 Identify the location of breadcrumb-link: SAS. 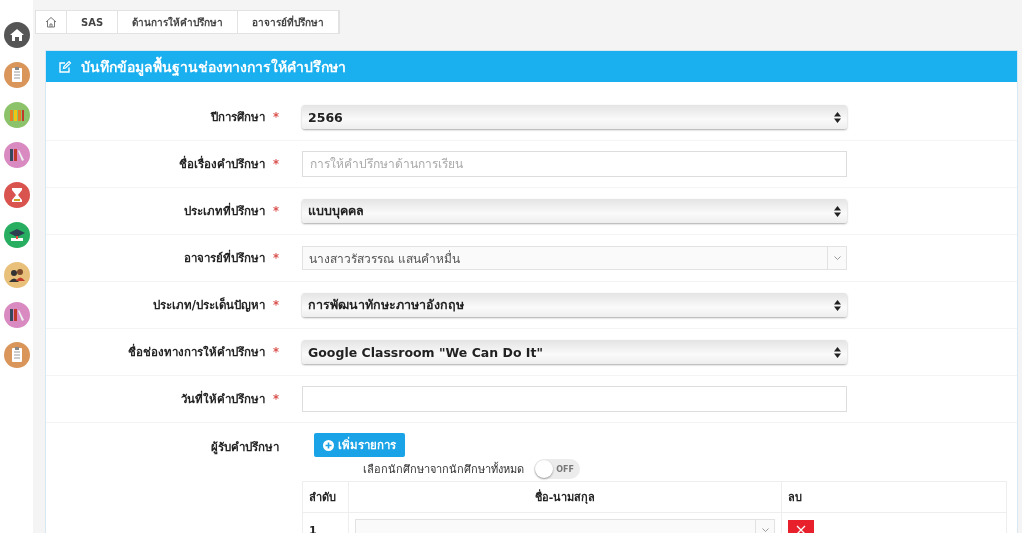
(93, 22).